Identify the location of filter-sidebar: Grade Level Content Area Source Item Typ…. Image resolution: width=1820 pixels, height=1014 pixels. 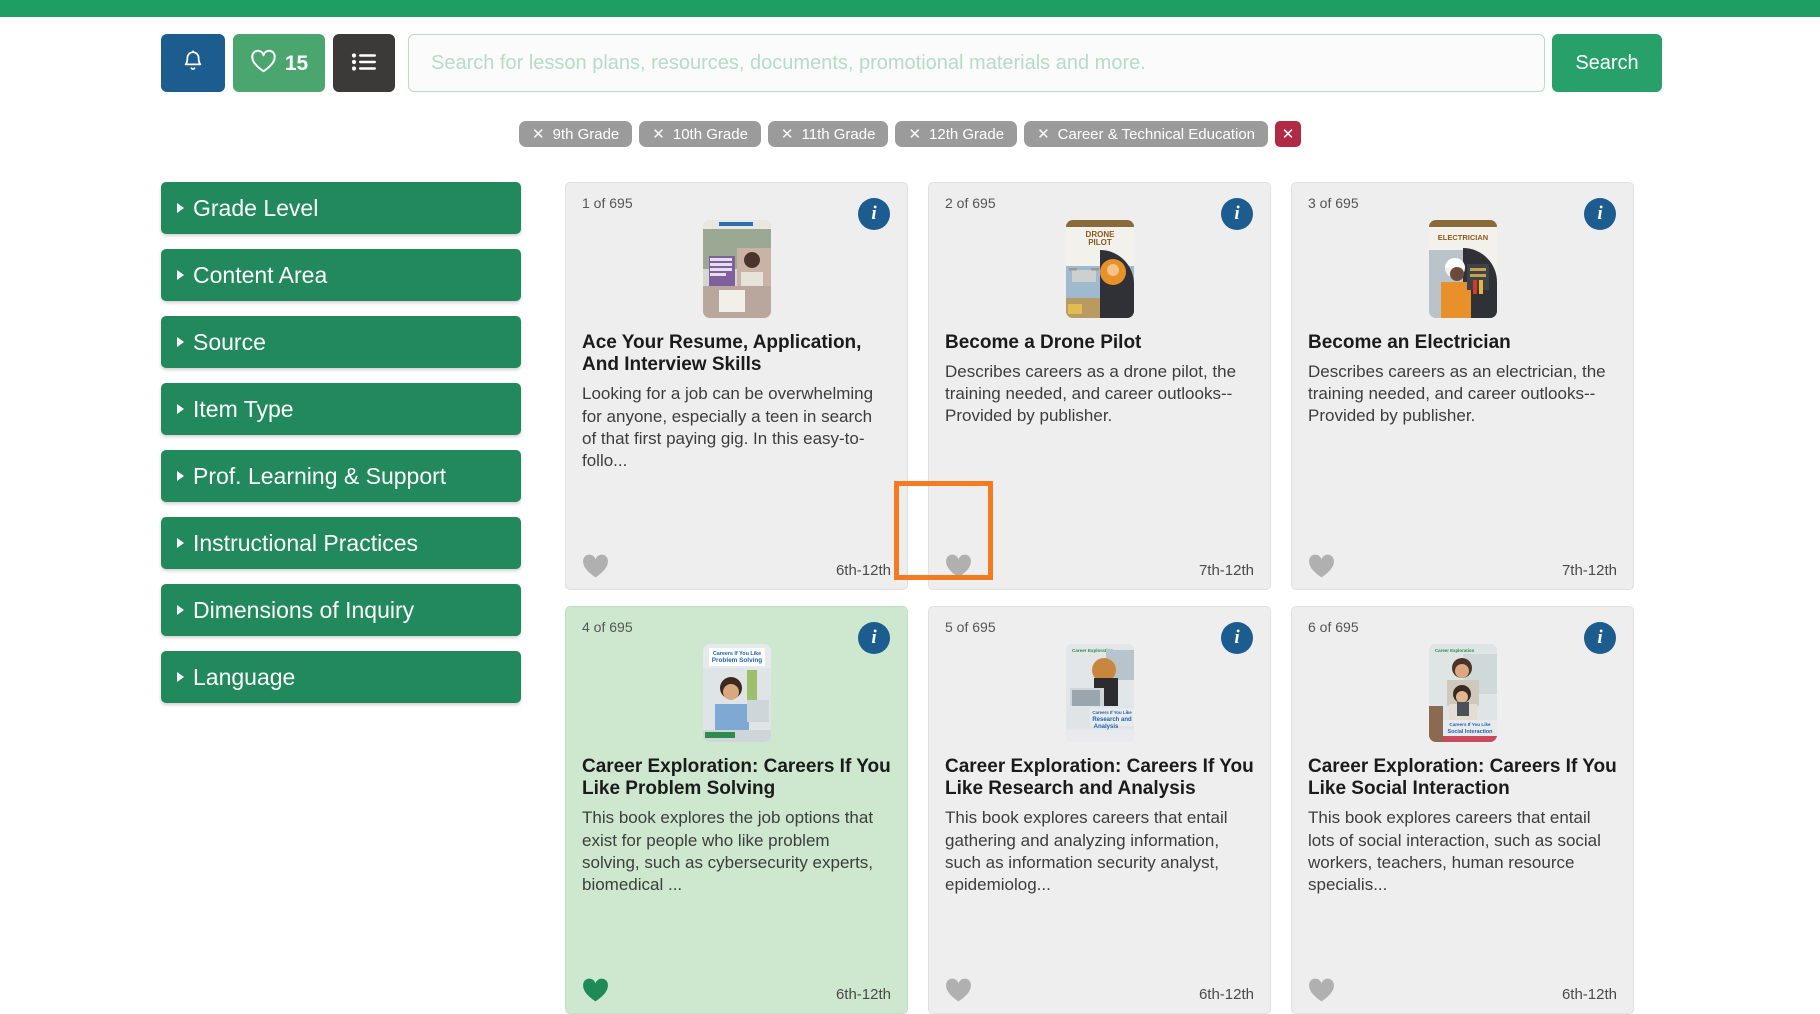
(341, 450).